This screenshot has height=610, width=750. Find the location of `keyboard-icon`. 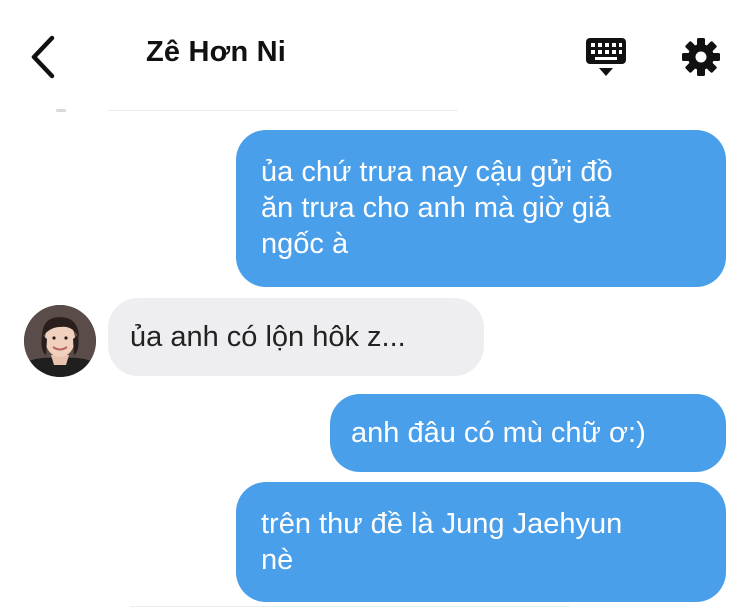

keyboard-icon is located at coordinates (606, 57).